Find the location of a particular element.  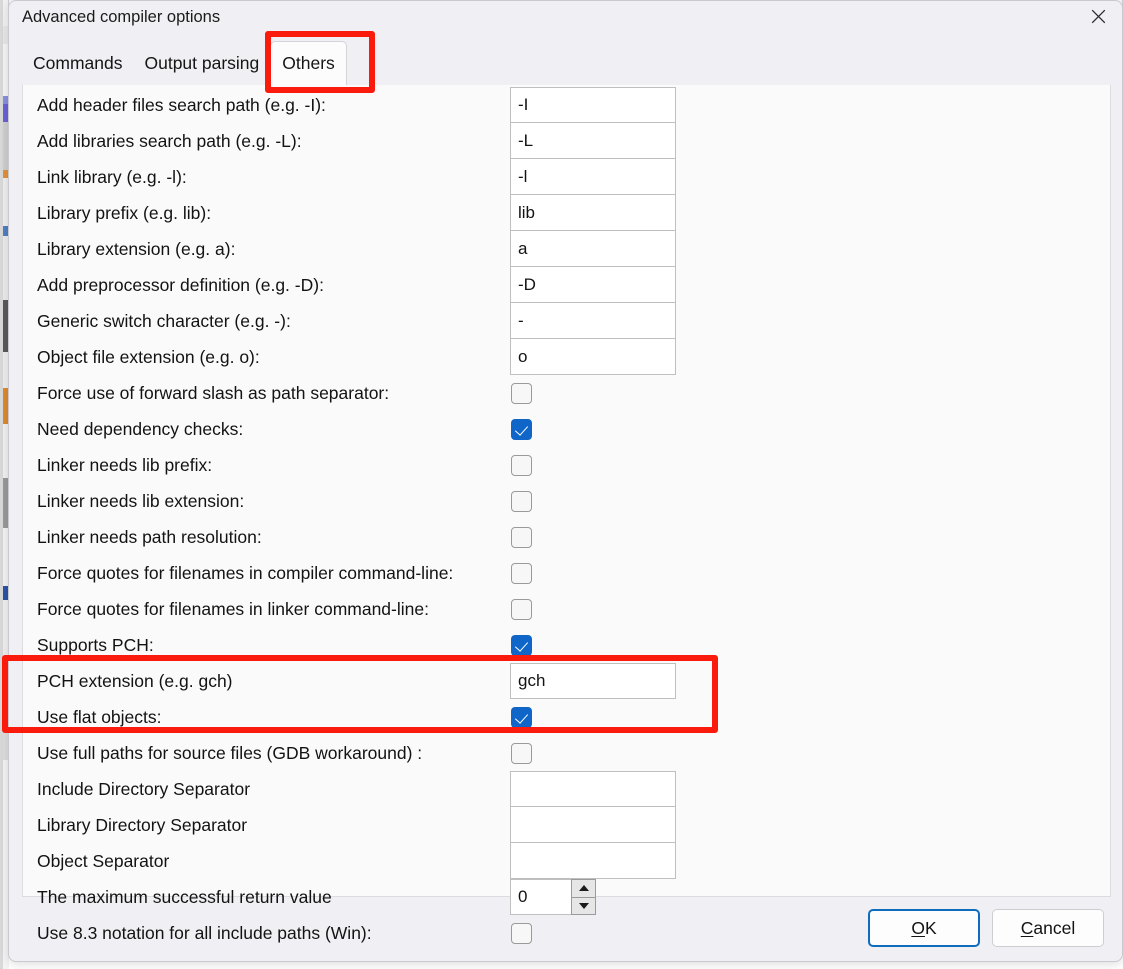

option-label: Library extension (e.g. a): is located at coordinates (136, 249).